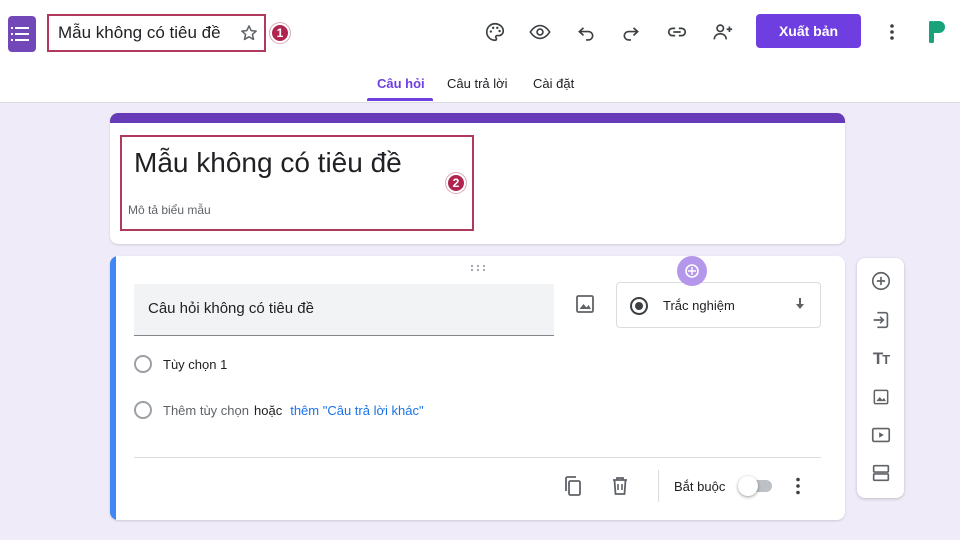 This screenshot has height=540, width=960. What do you see at coordinates (401, 83) in the screenshot?
I see `tab-questions: Câu hỏi` at bounding box center [401, 83].